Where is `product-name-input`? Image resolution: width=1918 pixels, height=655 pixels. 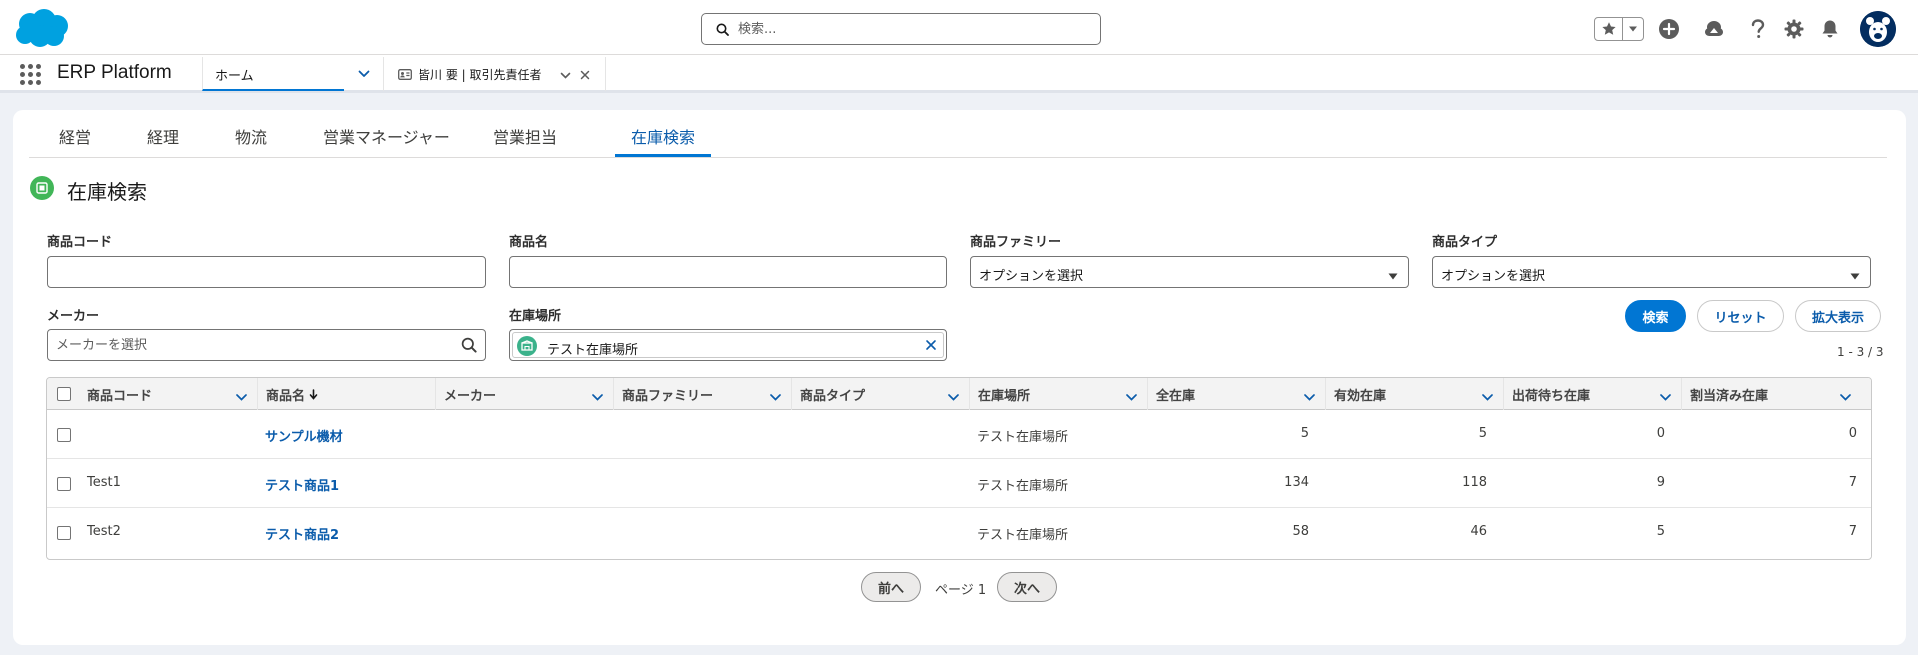
product-name-input is located at coordinates (716, 272).